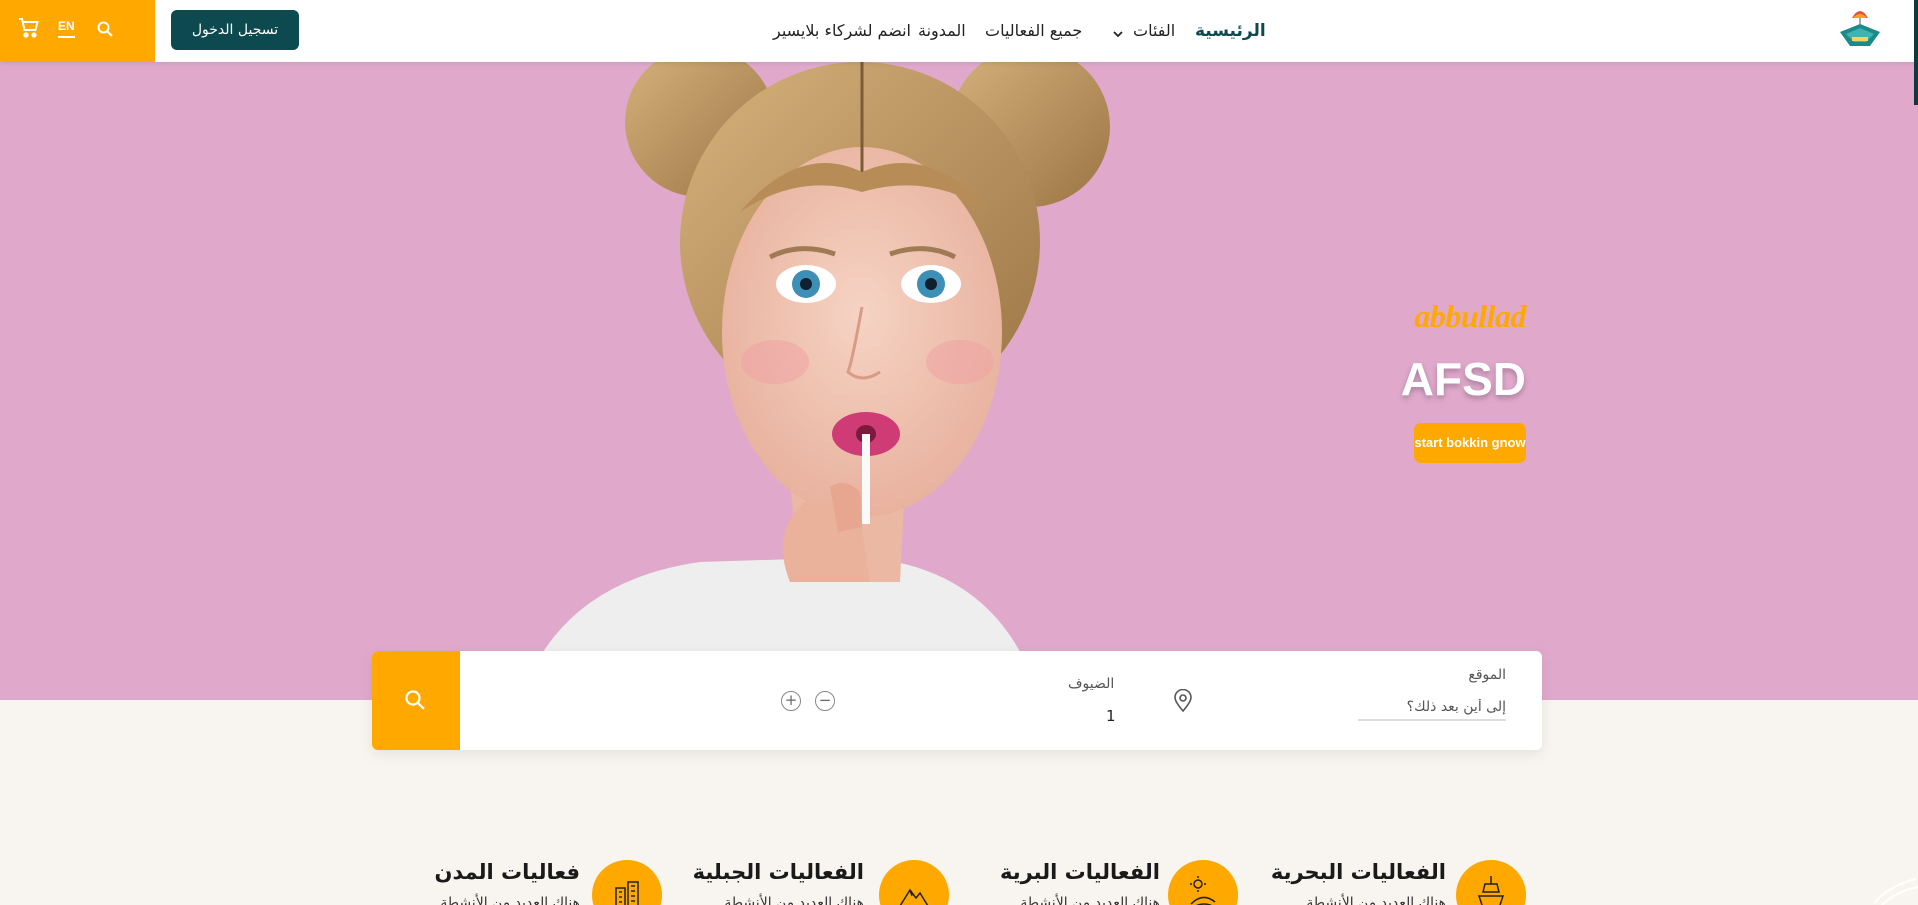  Describe the element at coordinates (1118, 31) in the screenshot. I see `chevron-down-icon` at that location.